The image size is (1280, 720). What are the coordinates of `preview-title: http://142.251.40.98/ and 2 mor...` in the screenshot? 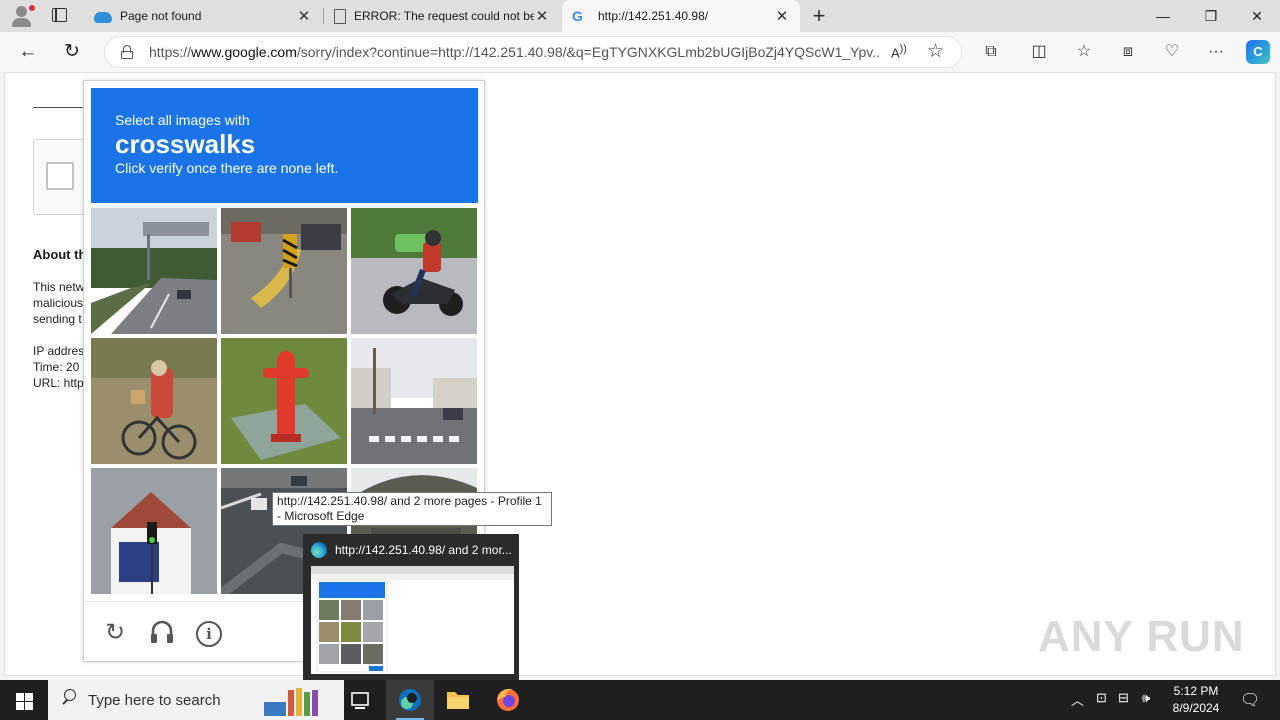 It's located at (423, 550).